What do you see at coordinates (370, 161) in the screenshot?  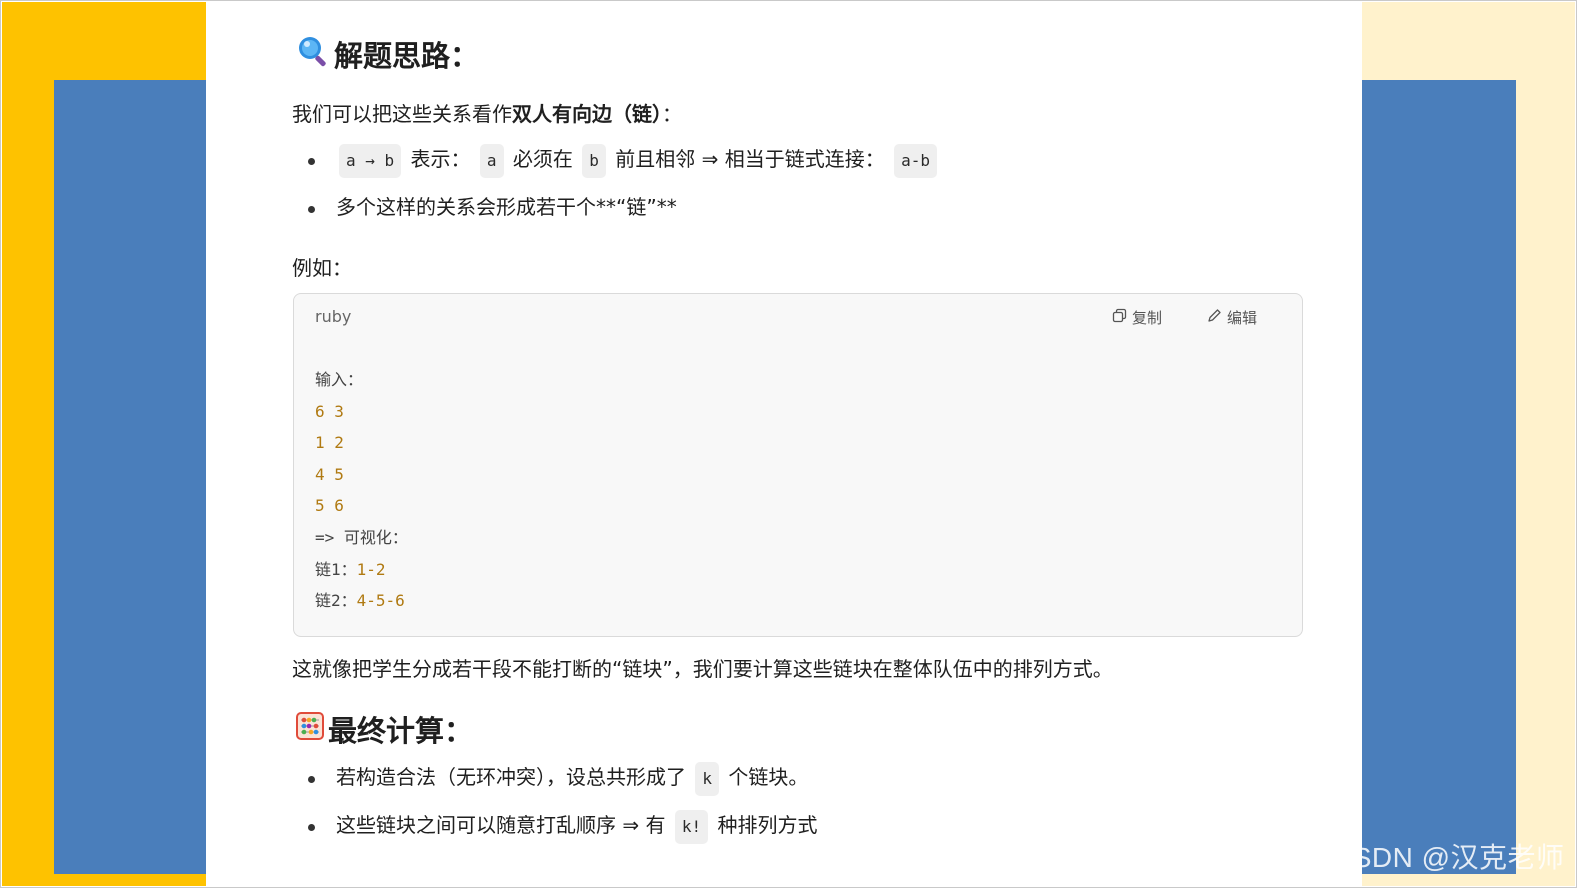 I see `inline-code: a → b` at bounding box center [370, 161].